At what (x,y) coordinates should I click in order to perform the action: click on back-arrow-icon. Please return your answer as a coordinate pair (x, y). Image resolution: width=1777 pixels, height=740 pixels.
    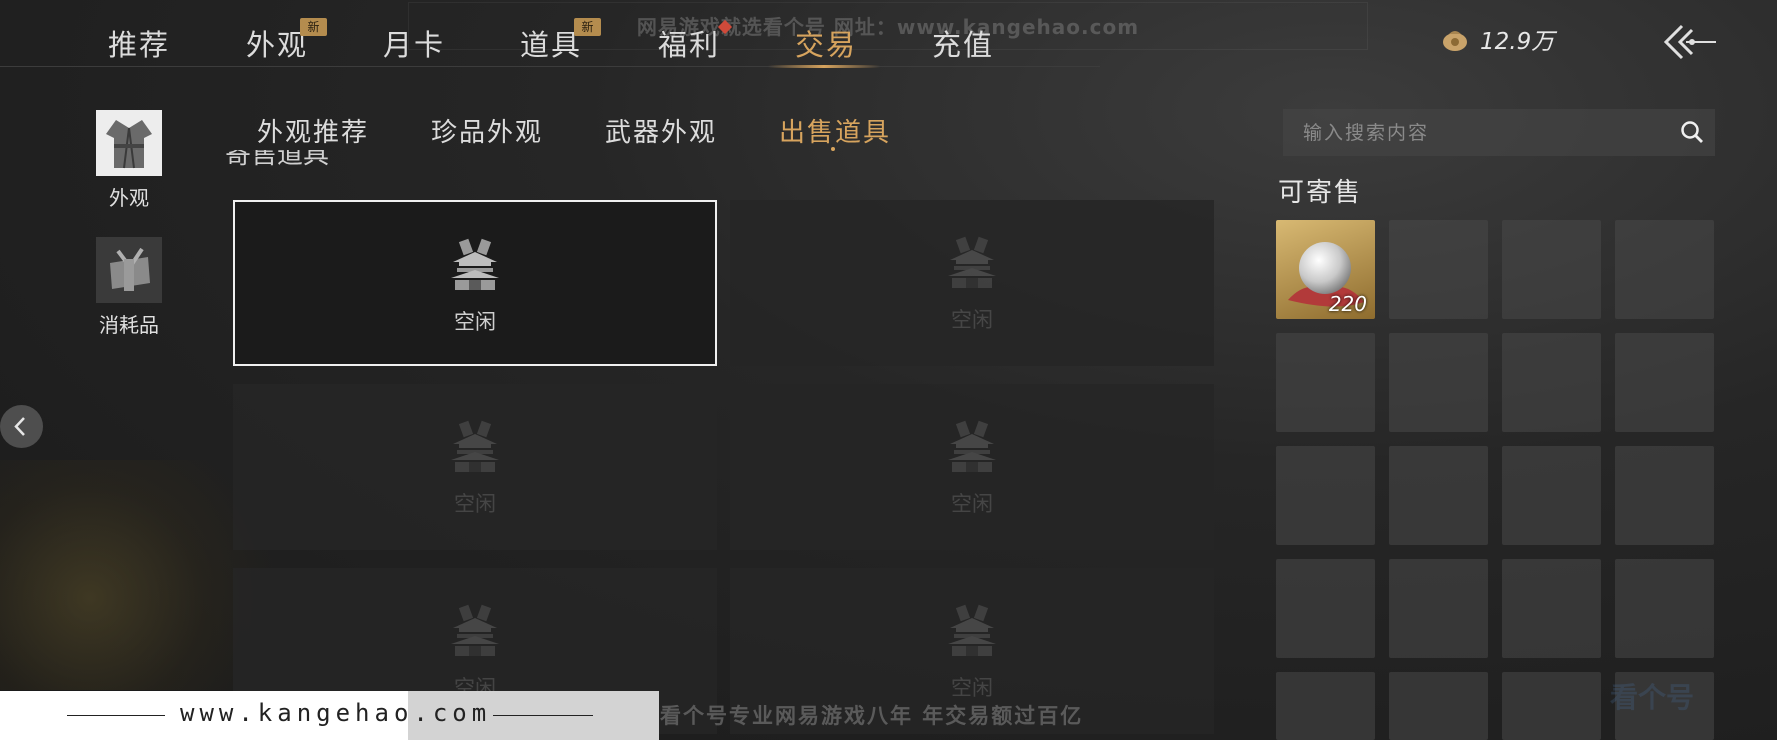
    Looking at the image, I should click on (1689, 42).